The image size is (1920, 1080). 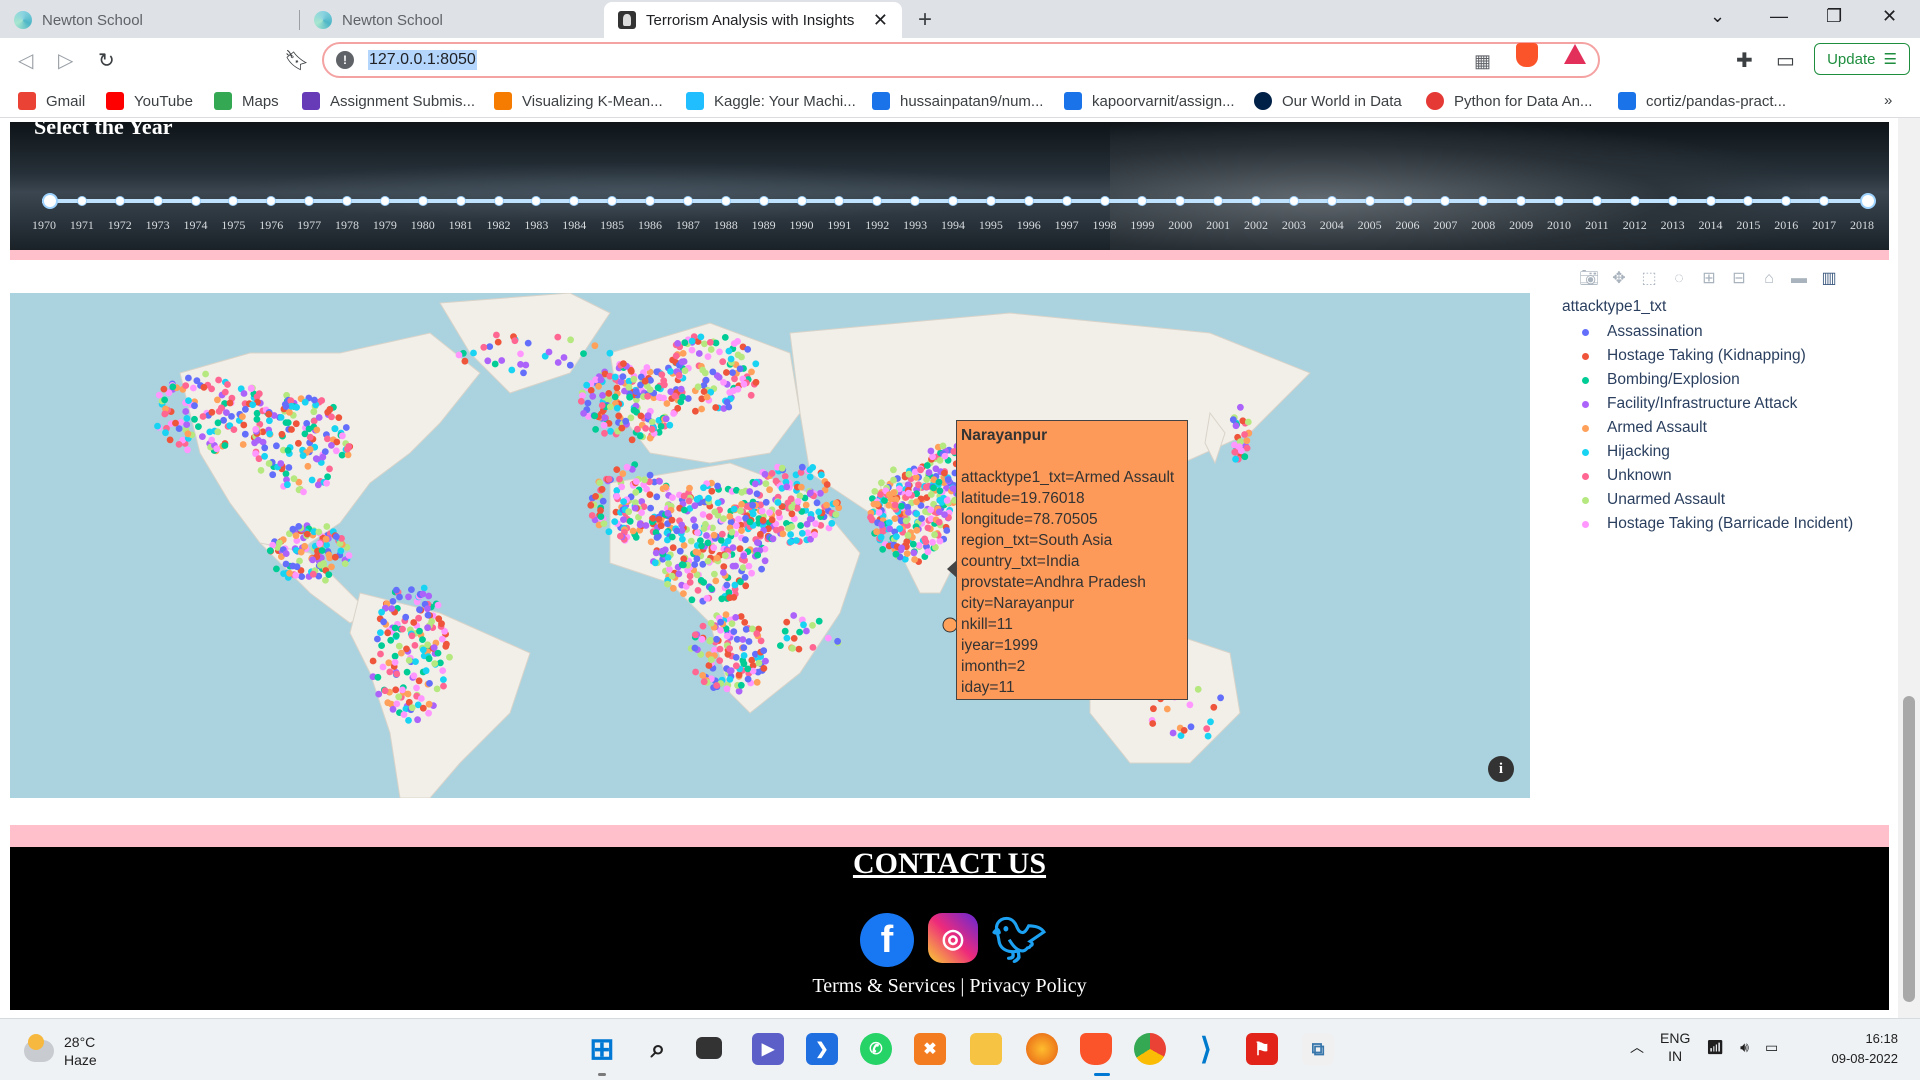 I want to click on chrome-icon, so click(x=1150, y=1049).